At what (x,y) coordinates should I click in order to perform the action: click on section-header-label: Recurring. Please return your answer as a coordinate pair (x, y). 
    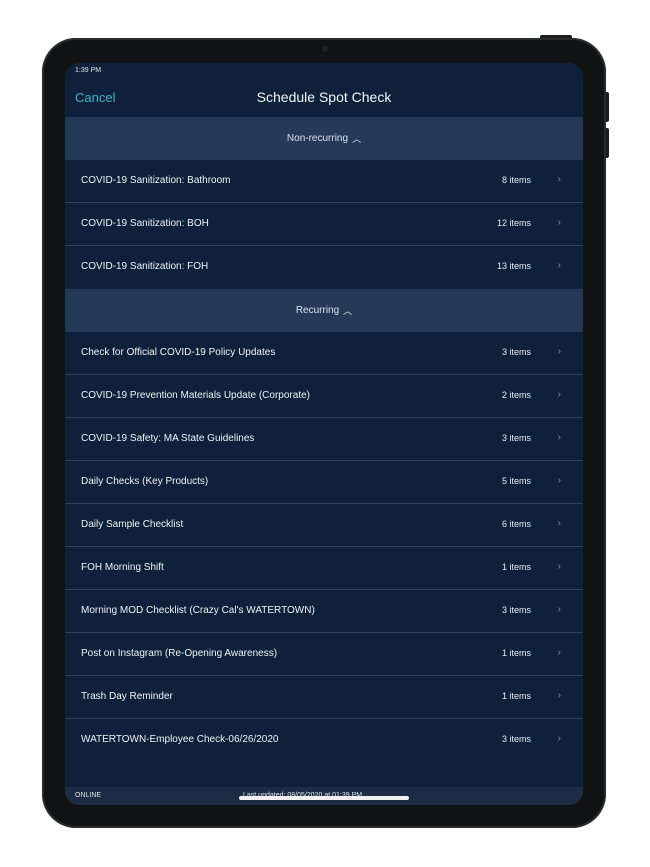
    Looking at the image, I should click on (317, 310).